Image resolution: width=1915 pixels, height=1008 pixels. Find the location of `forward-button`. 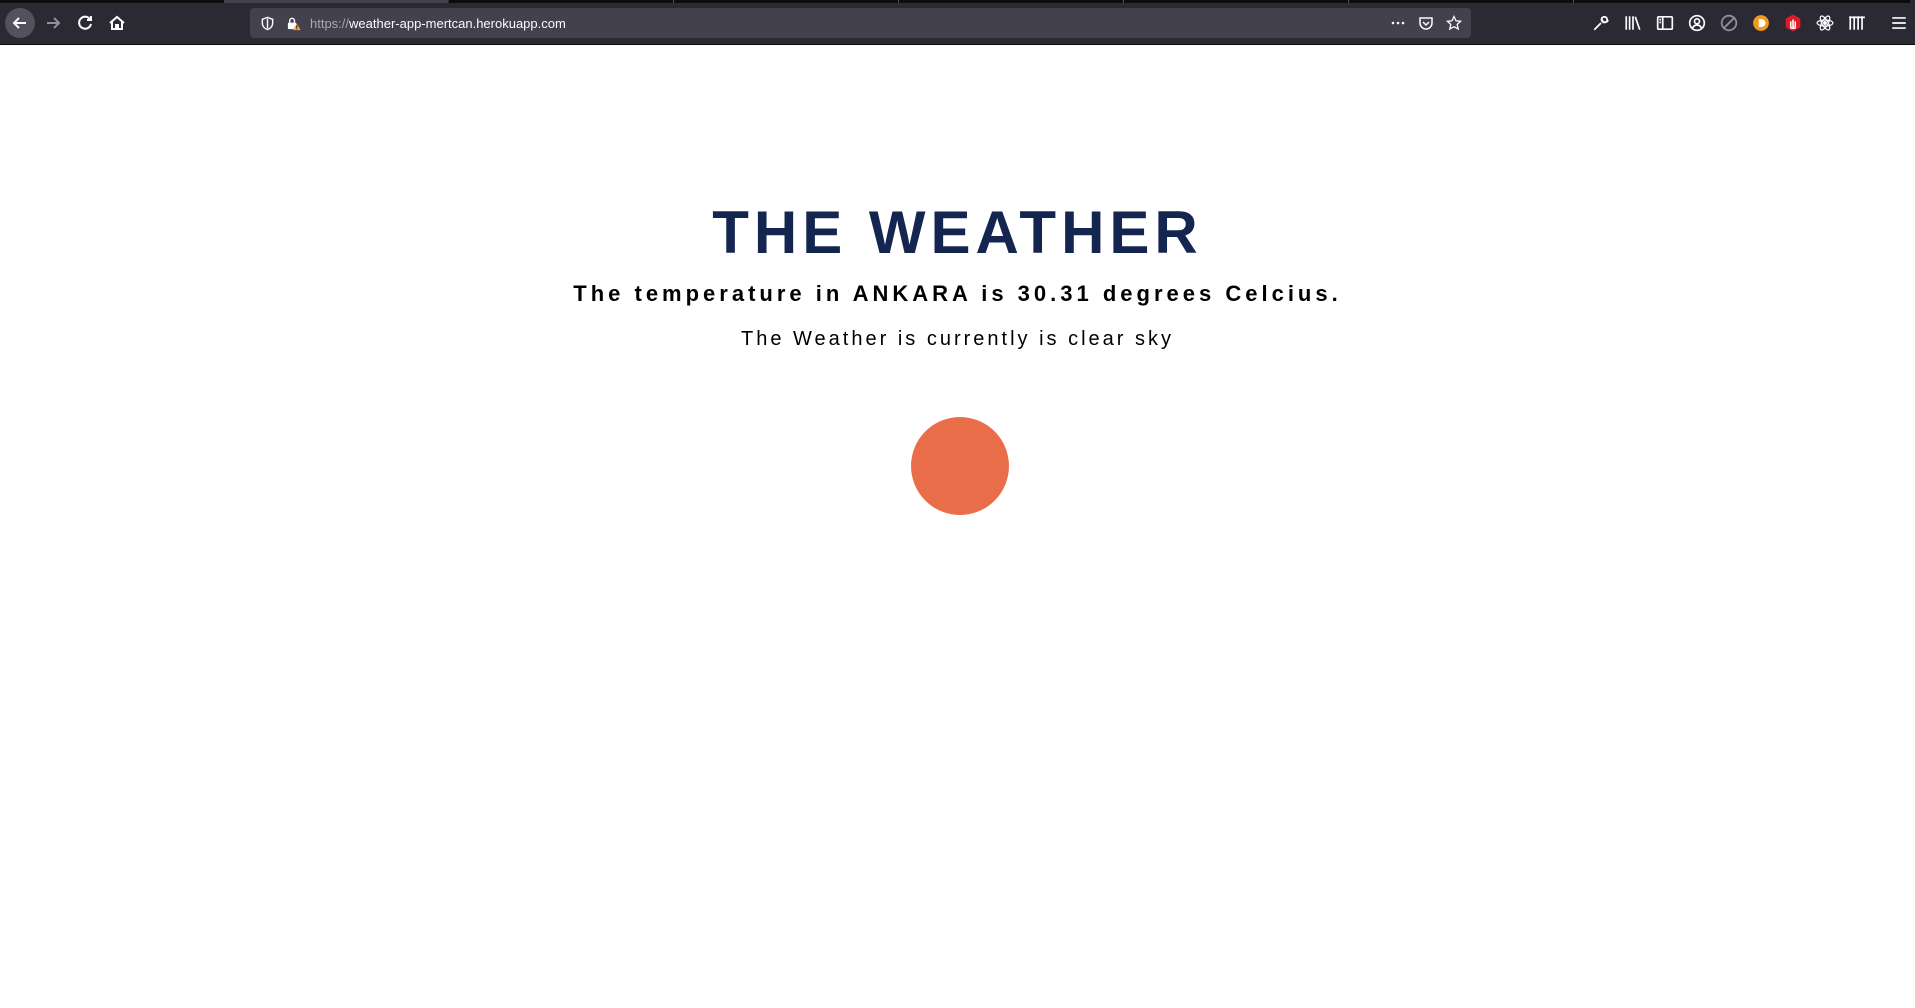

forward-button is located at coordinates (53, 23).